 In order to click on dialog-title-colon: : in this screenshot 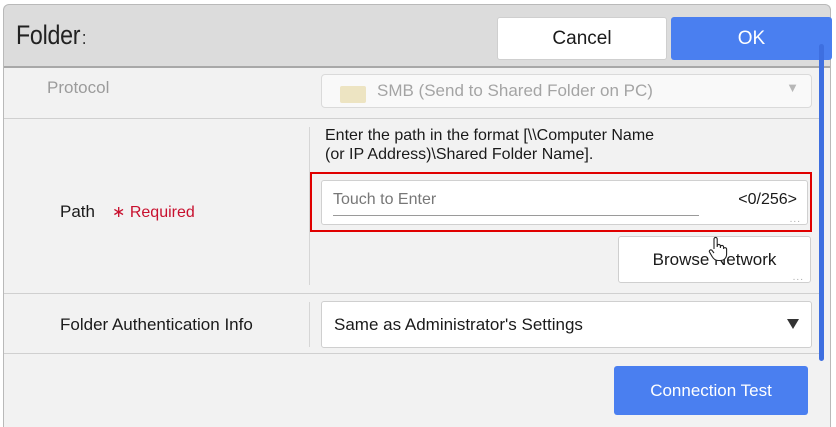, I will do `click(84, 38)`.